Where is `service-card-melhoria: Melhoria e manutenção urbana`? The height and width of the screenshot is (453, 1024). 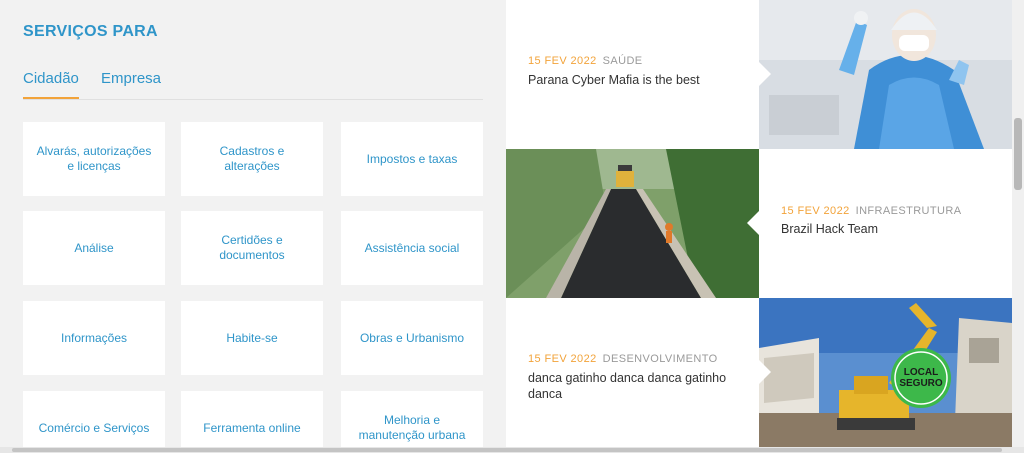 service-card-melhoria: Melhoria e manutenção urbana is located at coordinates (412, 422).